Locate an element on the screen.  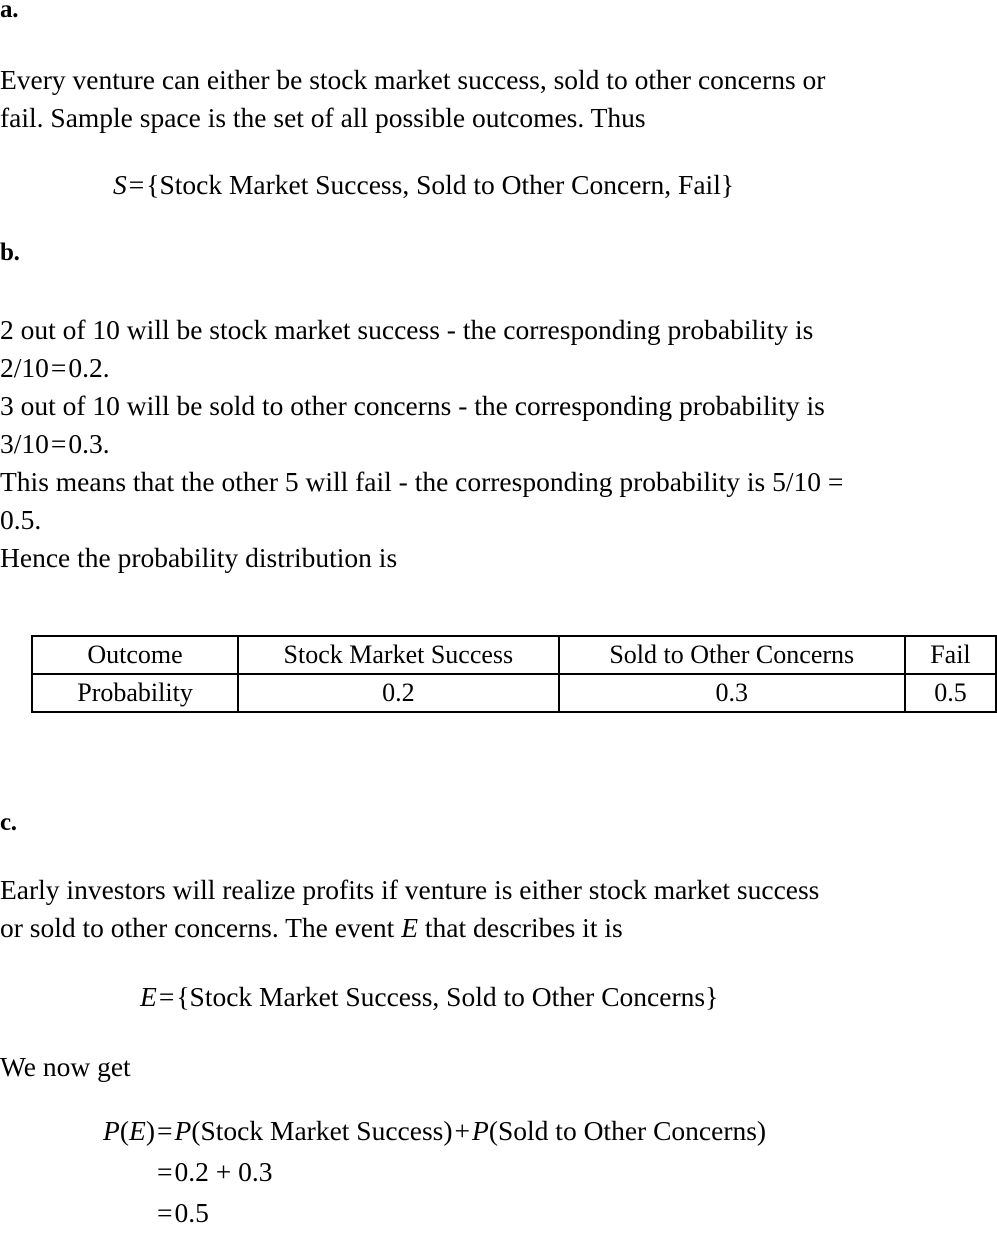
table-header-outcome: Outcome is located at coordinates (135, 655).